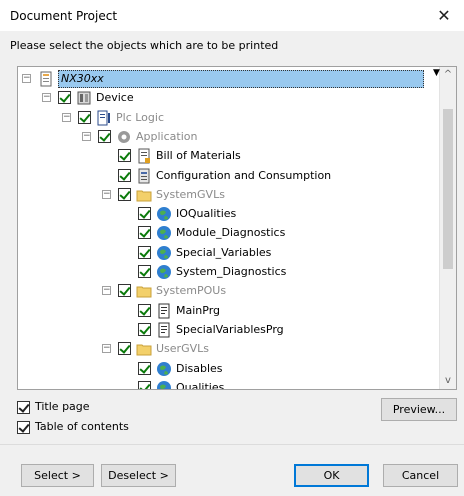  I want to click on tree-item-label: SpecialVariablesPrg, so click(230, 329).